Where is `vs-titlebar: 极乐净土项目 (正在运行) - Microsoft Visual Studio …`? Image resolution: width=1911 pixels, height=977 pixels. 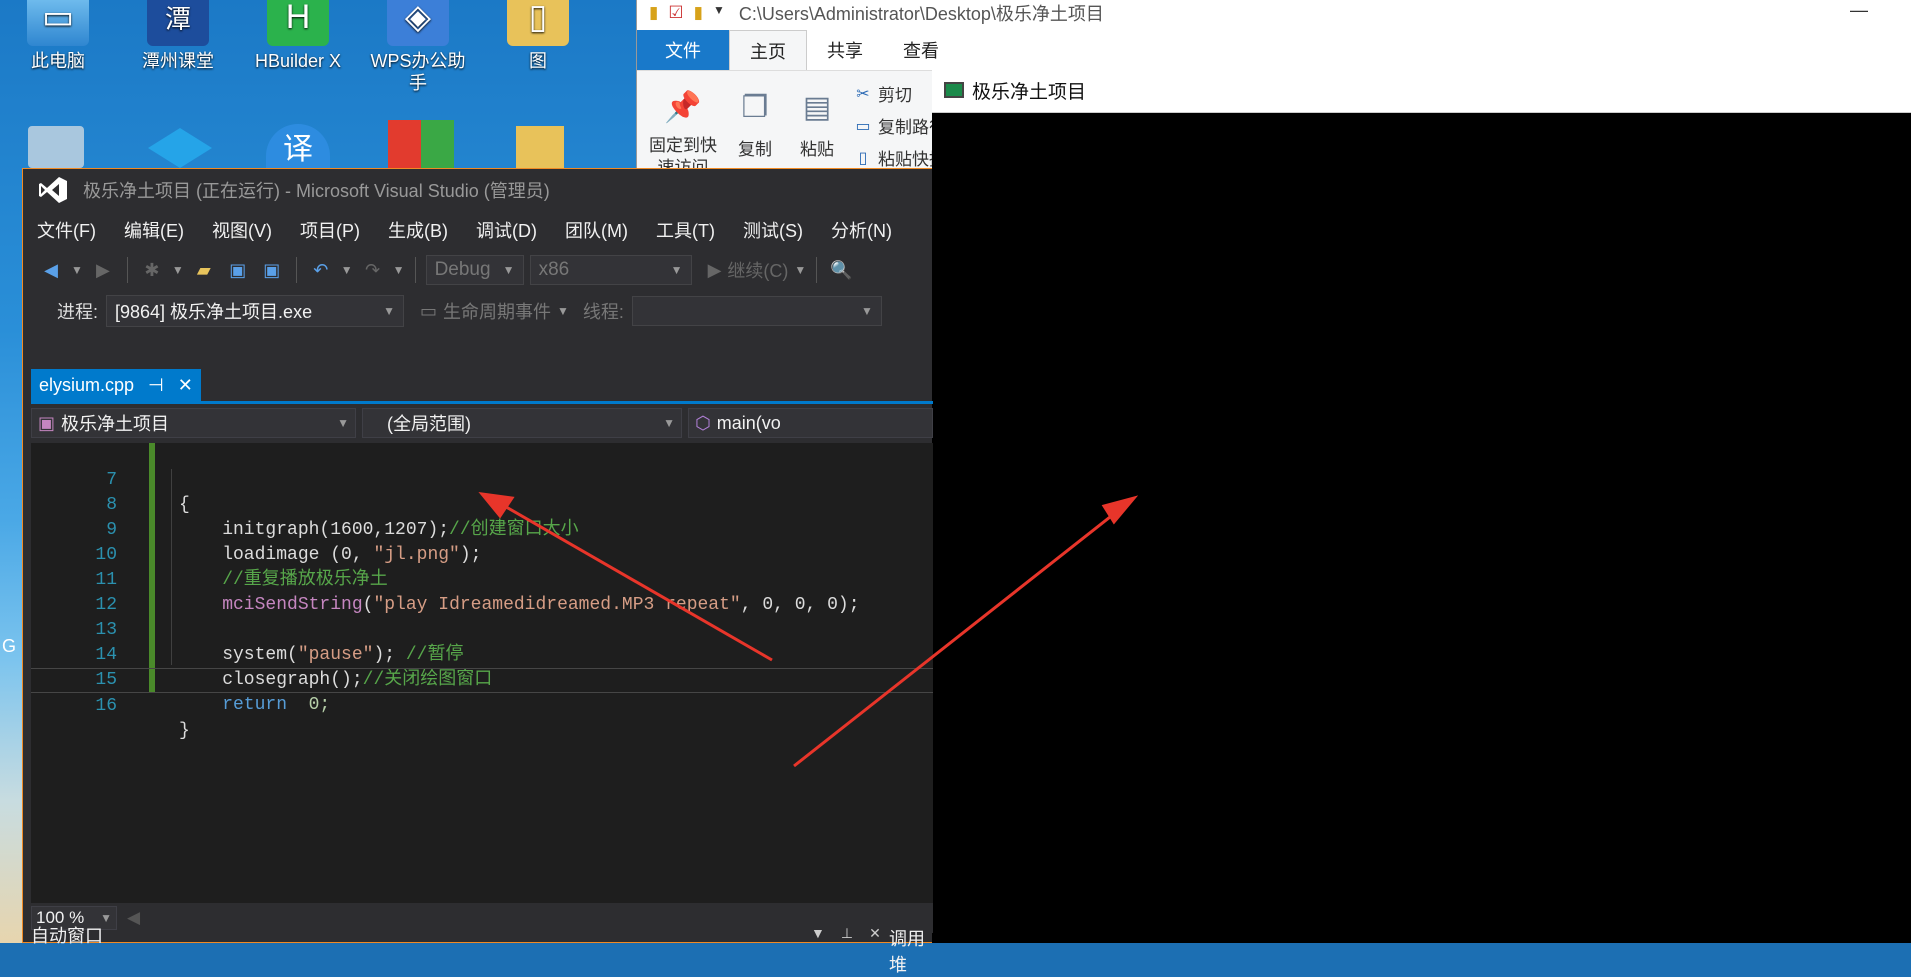 vs-titlebar: 极乐净土项目 (正在运行) - Microsoft Visual Studio … is located at coordinates (477, 190).